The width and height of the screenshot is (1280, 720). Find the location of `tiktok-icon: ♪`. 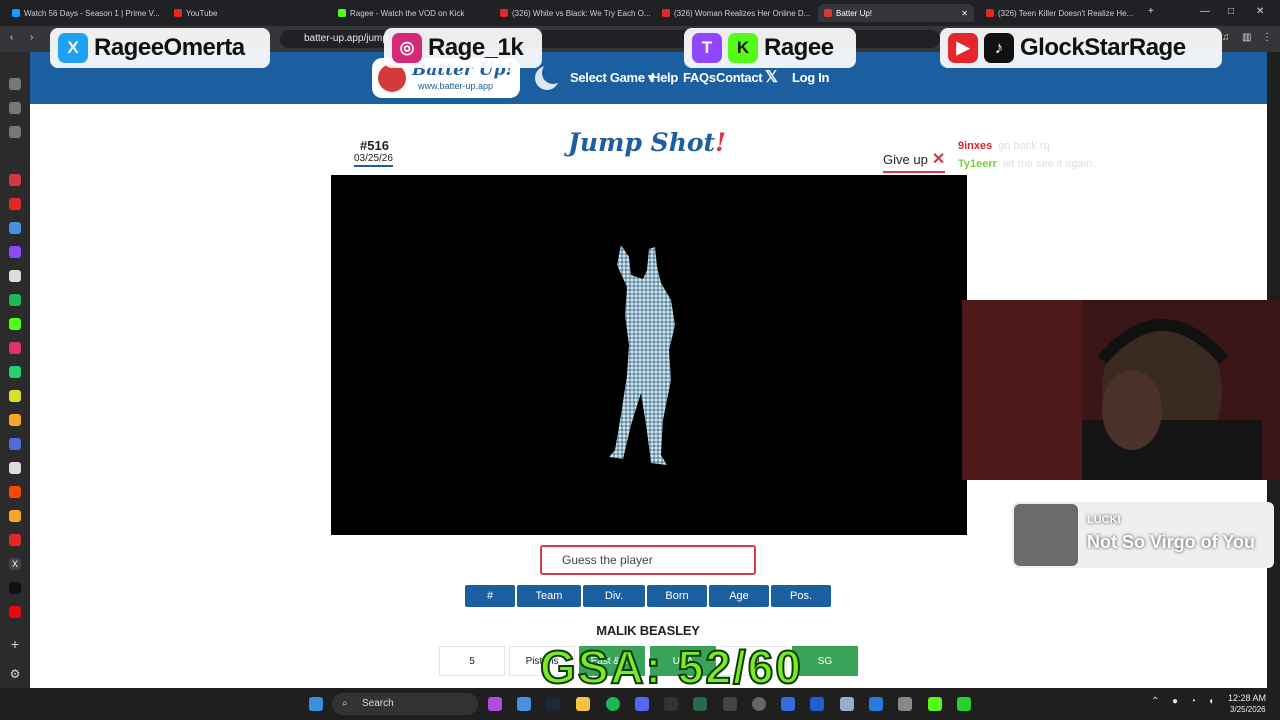

tiktok-icon: ♪ is located at coordinates (999, 48).